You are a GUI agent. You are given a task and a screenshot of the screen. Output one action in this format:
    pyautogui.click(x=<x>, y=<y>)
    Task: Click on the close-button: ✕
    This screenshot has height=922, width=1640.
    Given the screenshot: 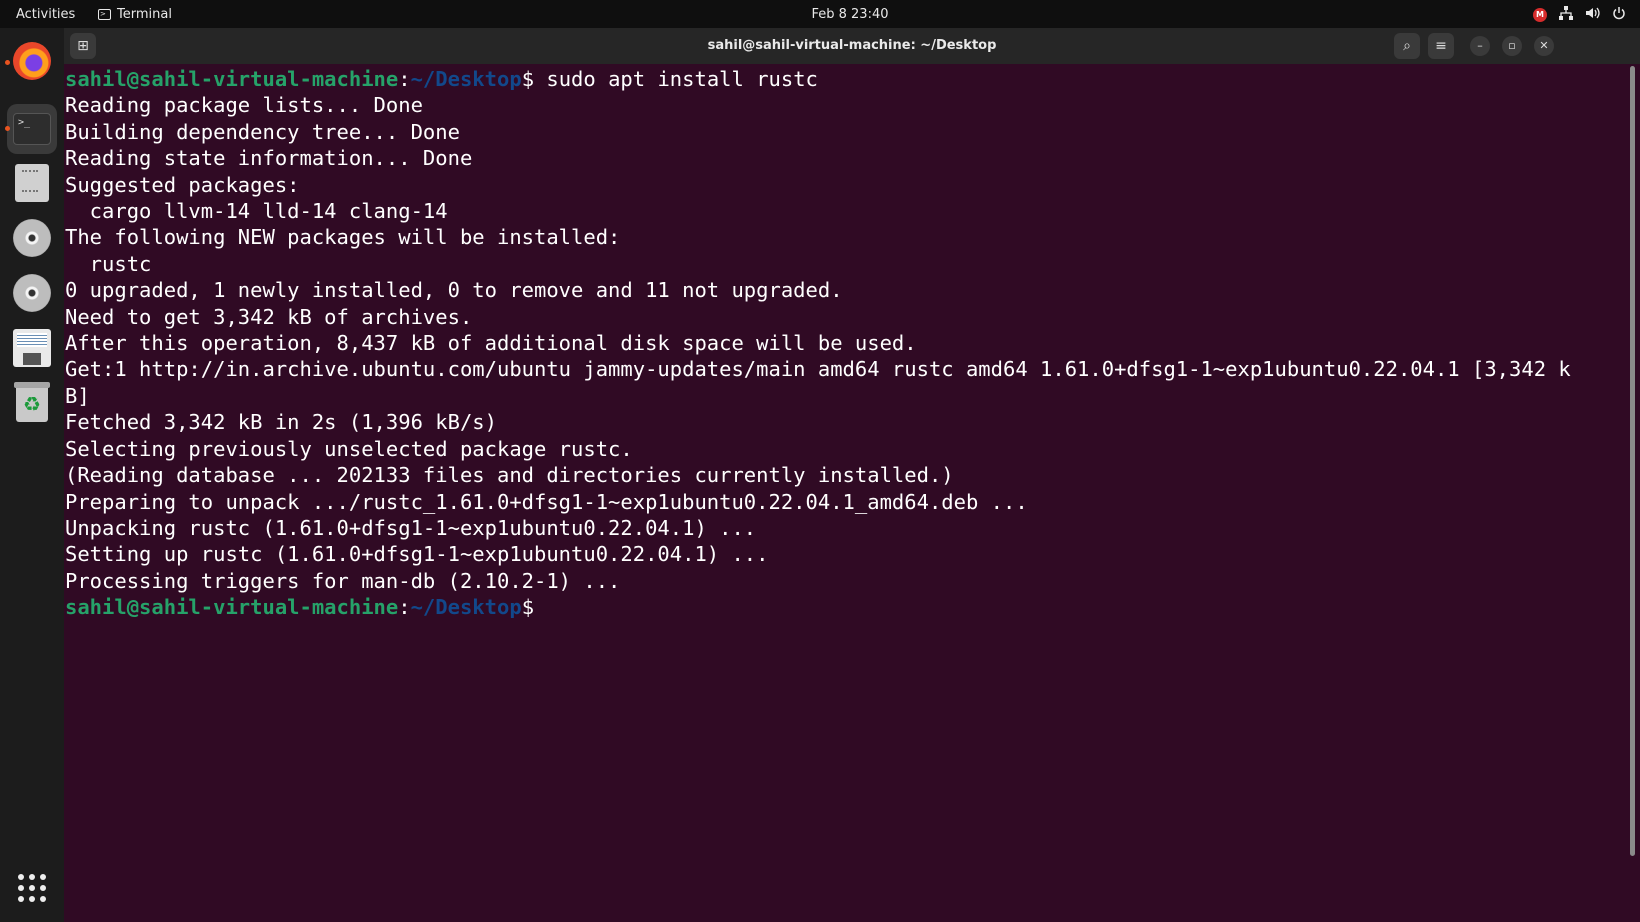 What is the action you would take?
    pyautogui.click(x=1544, y=46)
    